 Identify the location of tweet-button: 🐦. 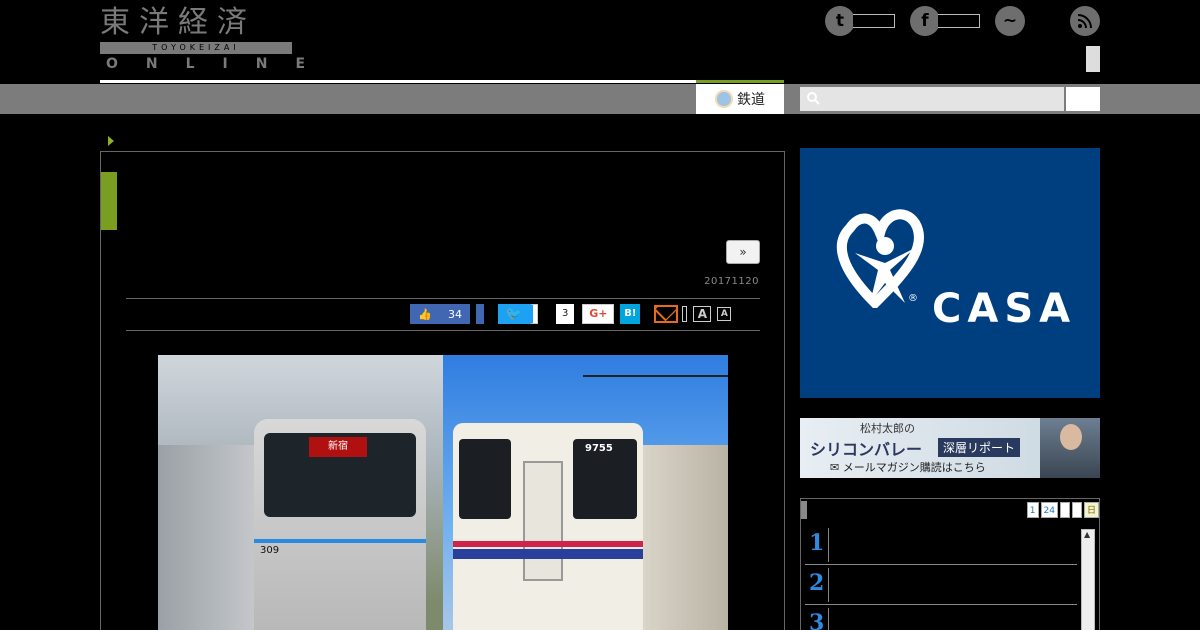
(514, 314).